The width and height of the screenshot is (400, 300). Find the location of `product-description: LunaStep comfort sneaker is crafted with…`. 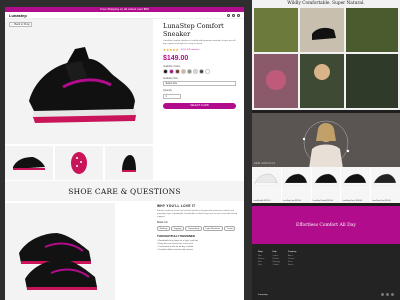

product-description: LunaStep comfort sneaker is crafted with… is located at coordinates (199, 42).